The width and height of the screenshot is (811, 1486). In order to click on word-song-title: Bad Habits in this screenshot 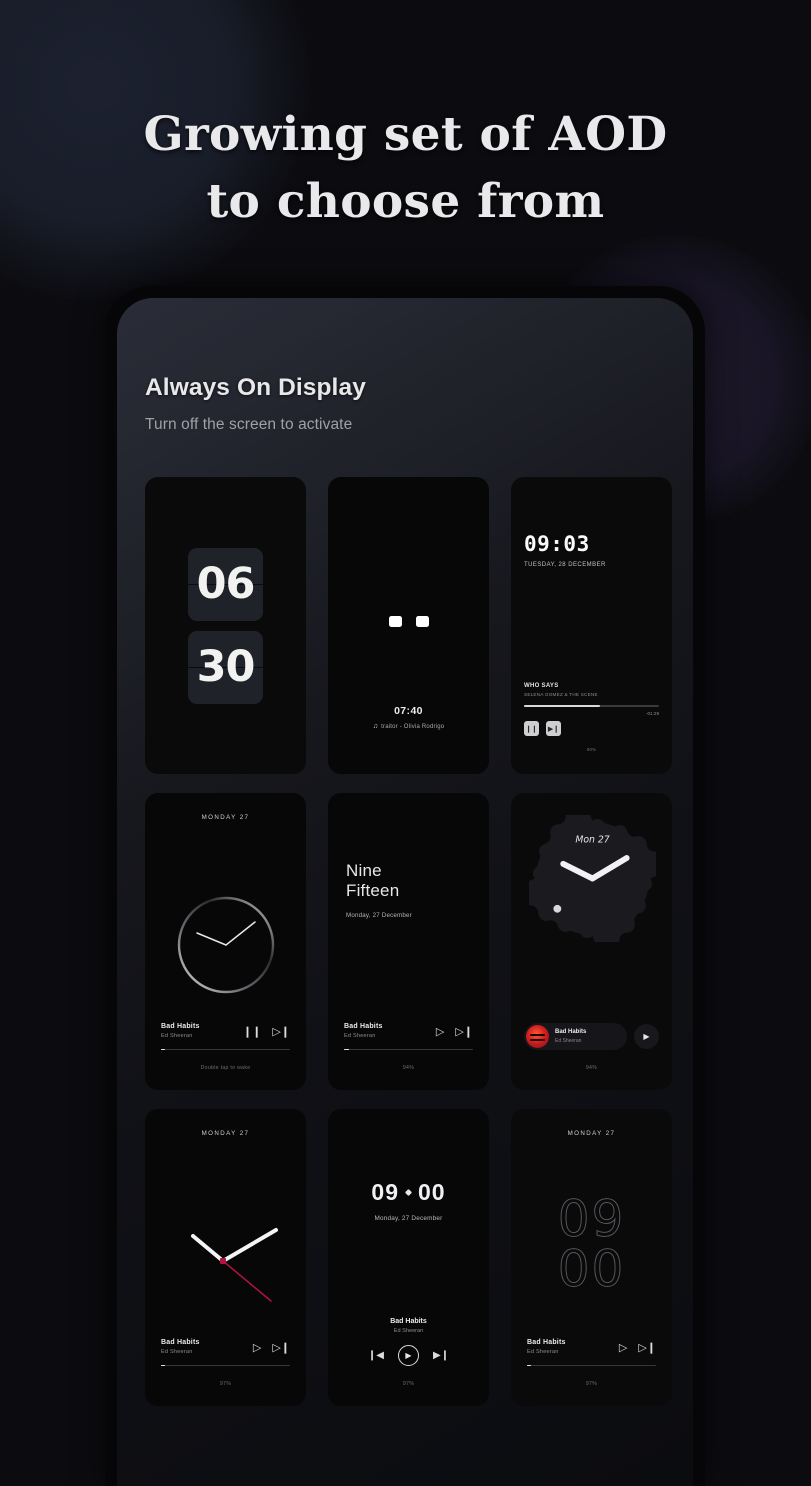, I will do `click(363, 1026)`.